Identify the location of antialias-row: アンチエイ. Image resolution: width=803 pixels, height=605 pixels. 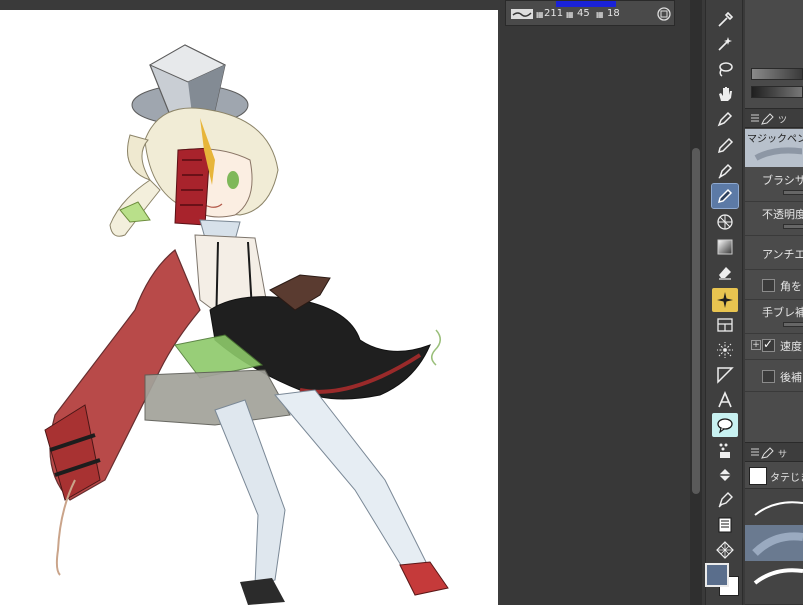
(774, 253).